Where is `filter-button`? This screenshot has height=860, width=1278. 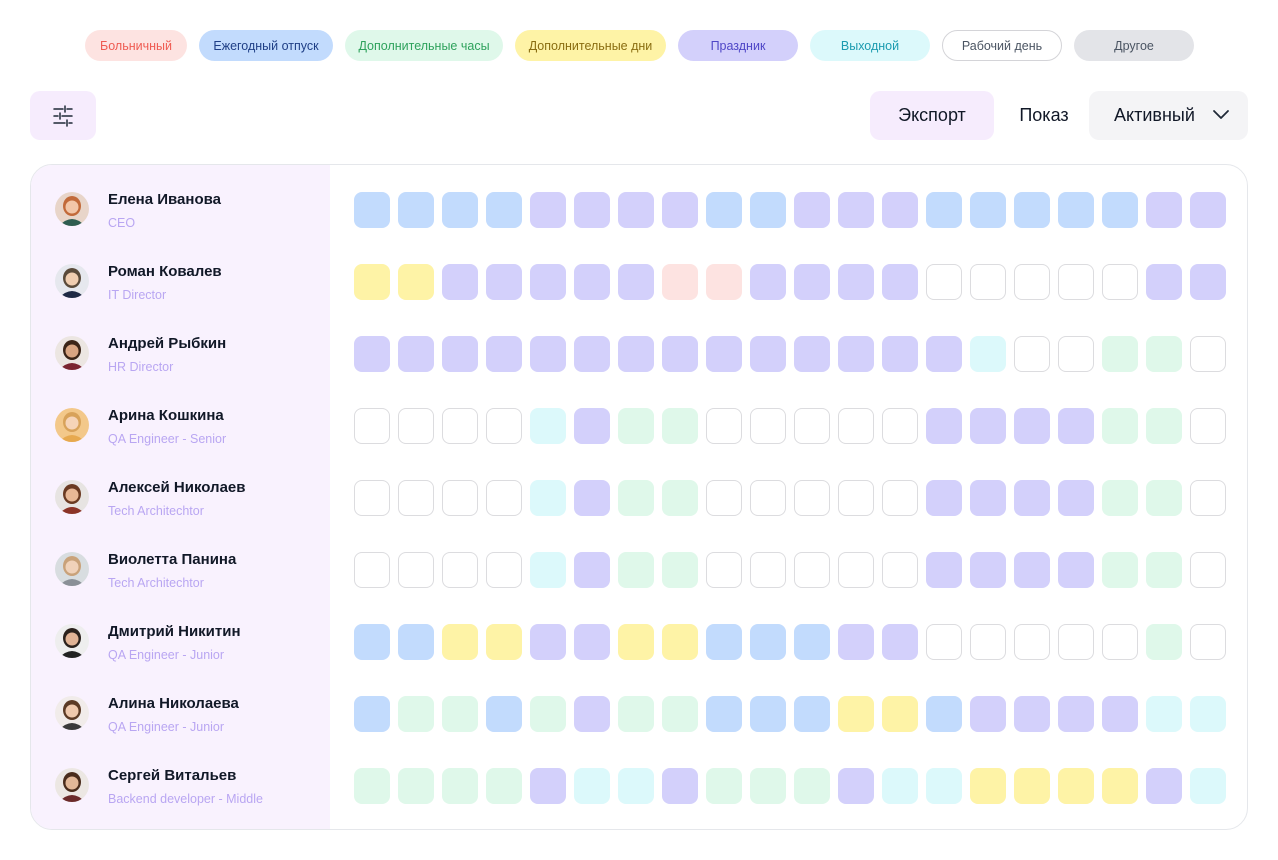 filter-button is located at coordinates (63, 115).